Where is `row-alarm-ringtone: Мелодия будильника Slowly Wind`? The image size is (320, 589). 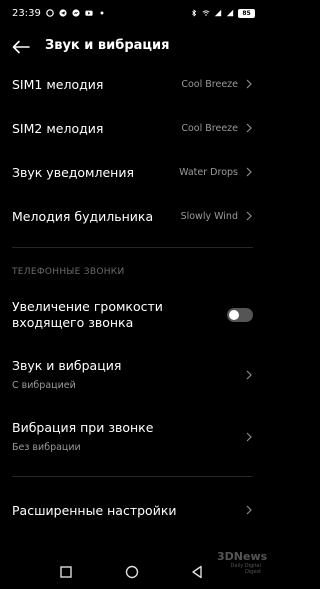
row-alarm-ringtone: Мелодия будильника Slowly Wind is located at coordinates (132, 216).